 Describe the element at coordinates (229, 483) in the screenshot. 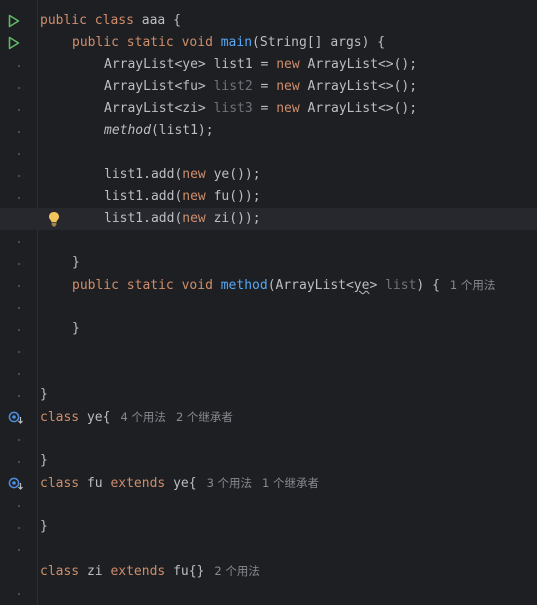

I see `usages-hint: 3 个用法` at that location.